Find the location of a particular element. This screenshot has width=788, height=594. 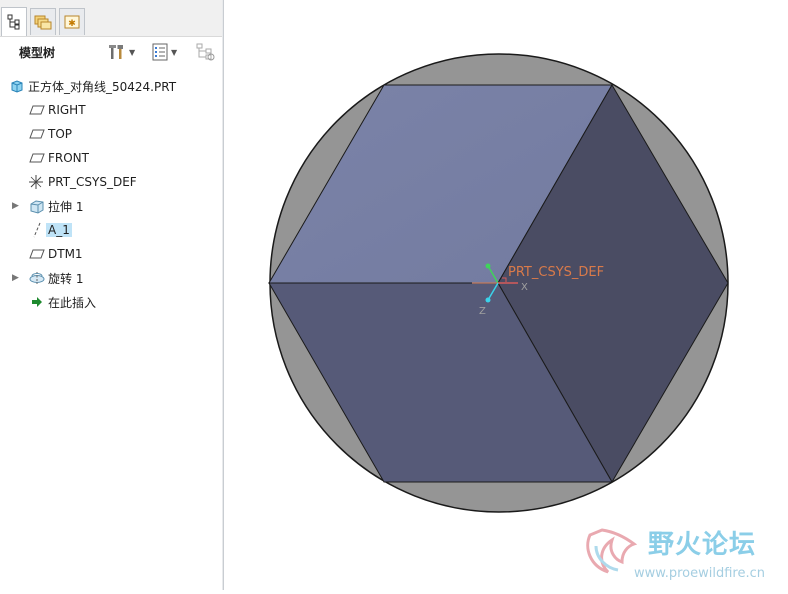

folder-icon is located at coordinates (43, 22).